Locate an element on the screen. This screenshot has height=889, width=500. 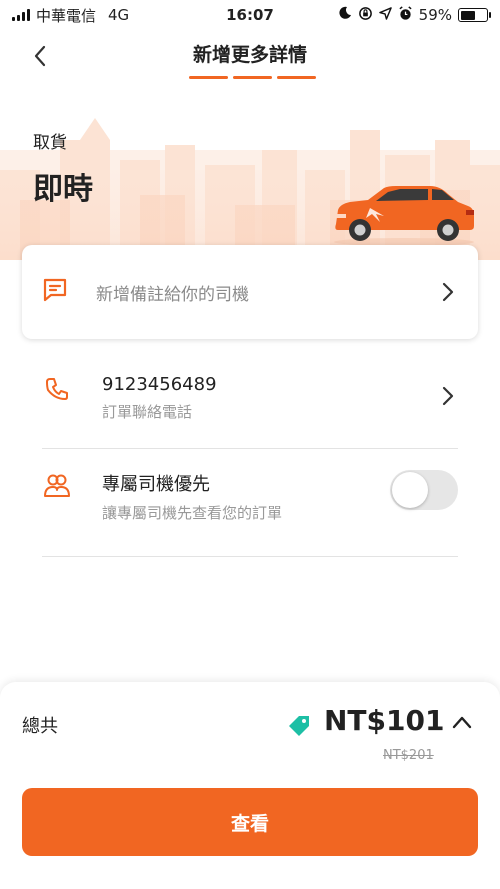
contact-phone-caption: 訂單聯絡電話 is located at coordinates (147, 412).